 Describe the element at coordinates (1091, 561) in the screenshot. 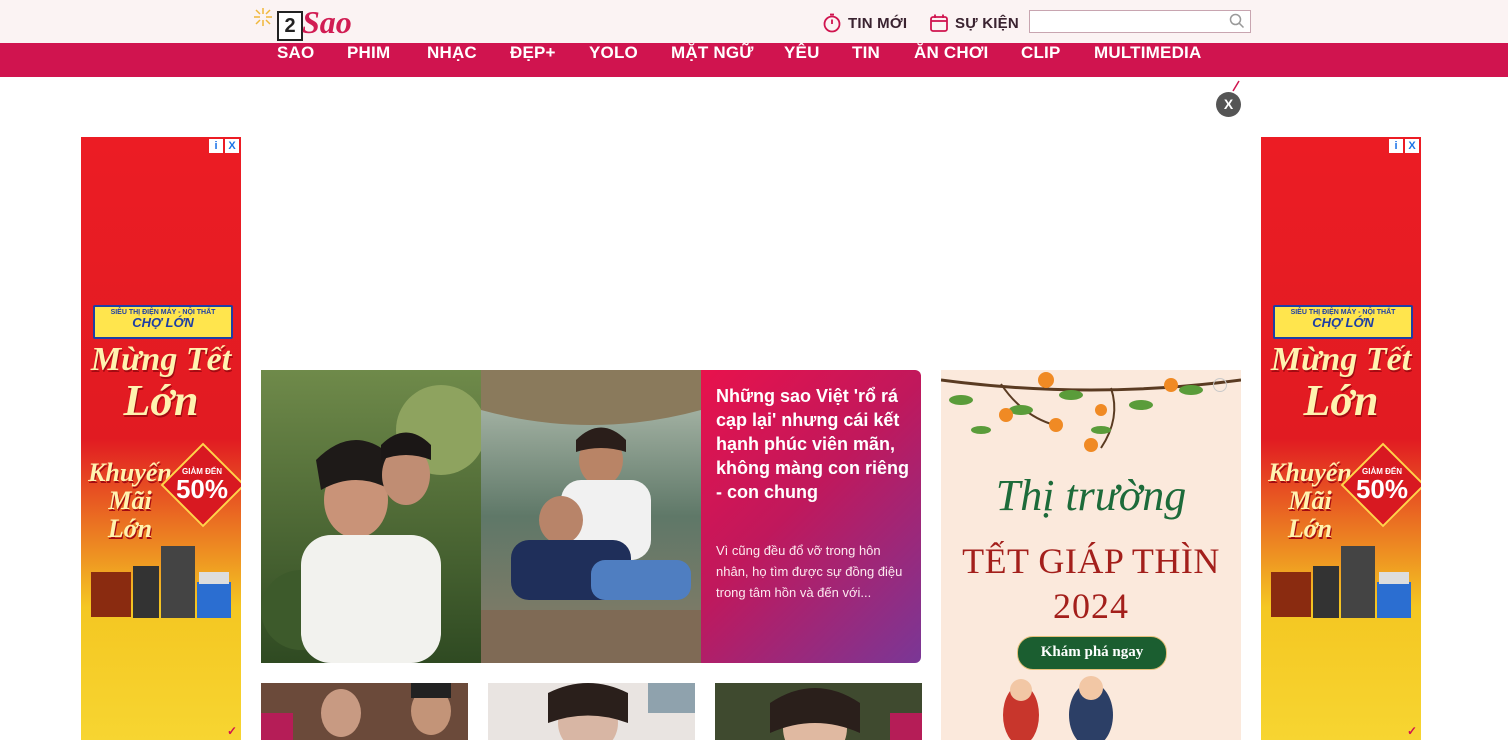

I see `right-ad-title: TẾT GIÁP THÌN` at that location.